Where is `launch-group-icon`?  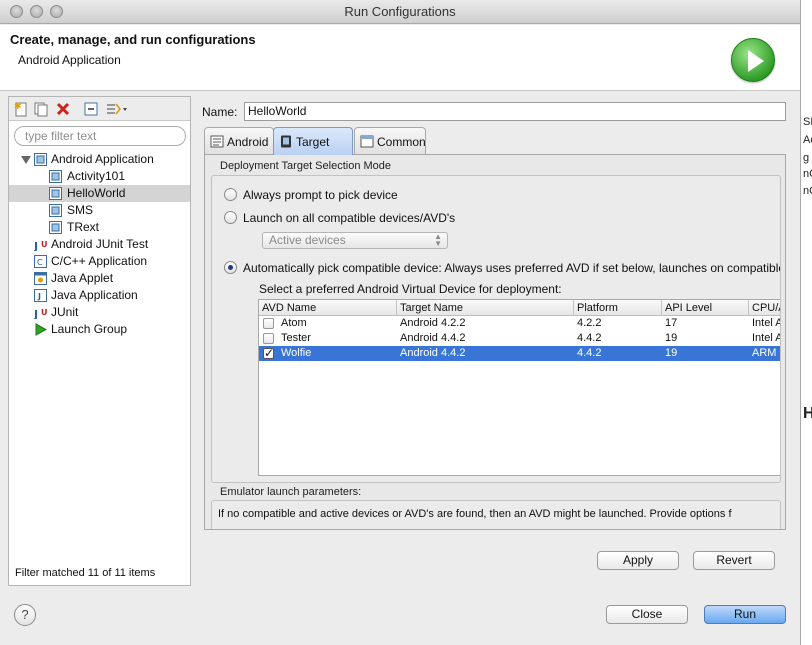
launch-group-icon is located at coordinates (41, 329).